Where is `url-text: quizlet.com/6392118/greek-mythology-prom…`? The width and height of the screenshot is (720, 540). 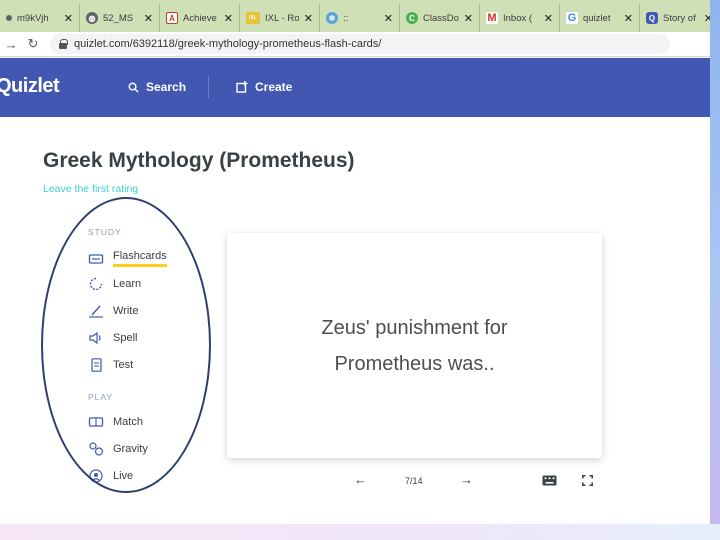
url-text: quizlet.com/6392118/greek-mythology-prom… is located at coordinates (228, 44).